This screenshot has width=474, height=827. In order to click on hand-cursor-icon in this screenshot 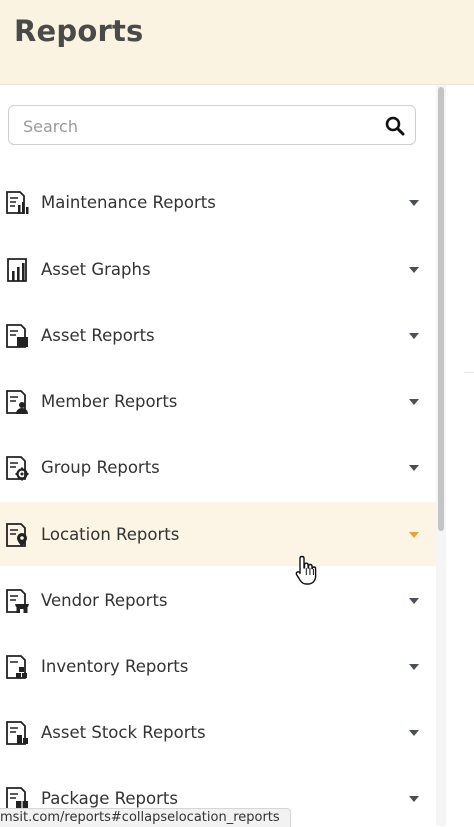, I will do `click(306, 570)`.